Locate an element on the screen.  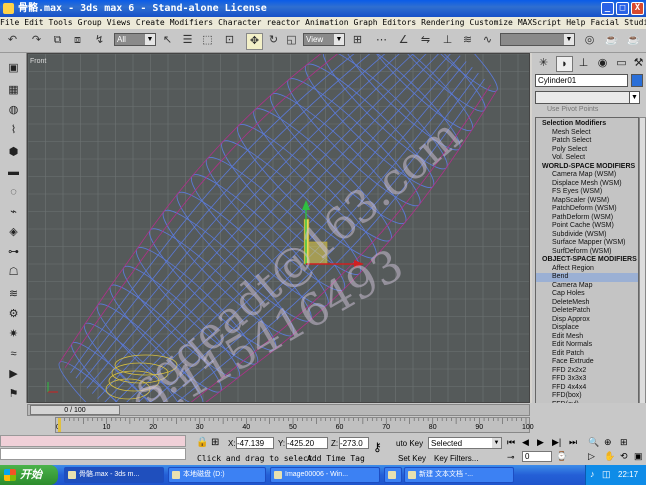
quick-render-icon: ☕ is located at coordinates (633, 40).